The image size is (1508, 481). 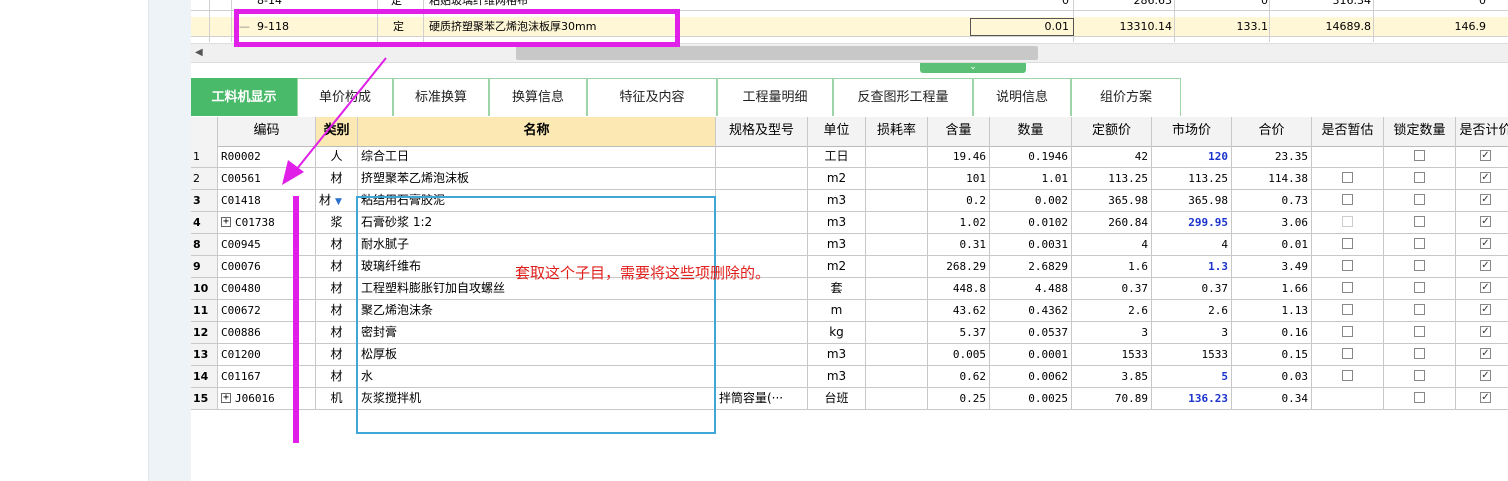 I want to click on highlight-bar-rows, so click(x=296, y=319).